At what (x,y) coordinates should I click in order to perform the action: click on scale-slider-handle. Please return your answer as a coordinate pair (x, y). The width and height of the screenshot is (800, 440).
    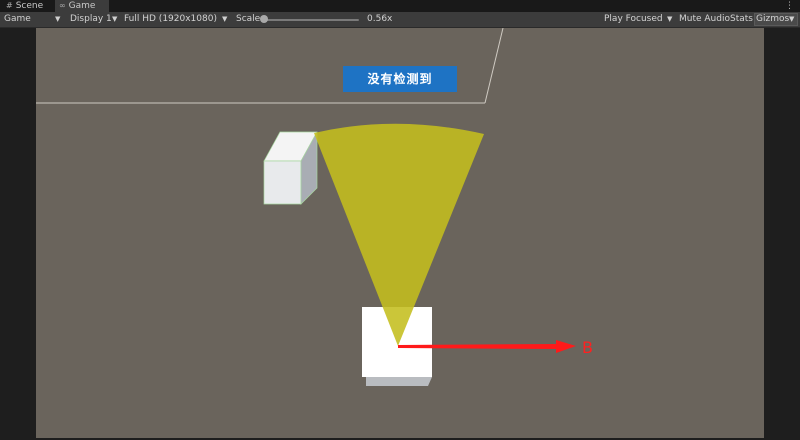
    Looking at the image, I should click on (264, 19).